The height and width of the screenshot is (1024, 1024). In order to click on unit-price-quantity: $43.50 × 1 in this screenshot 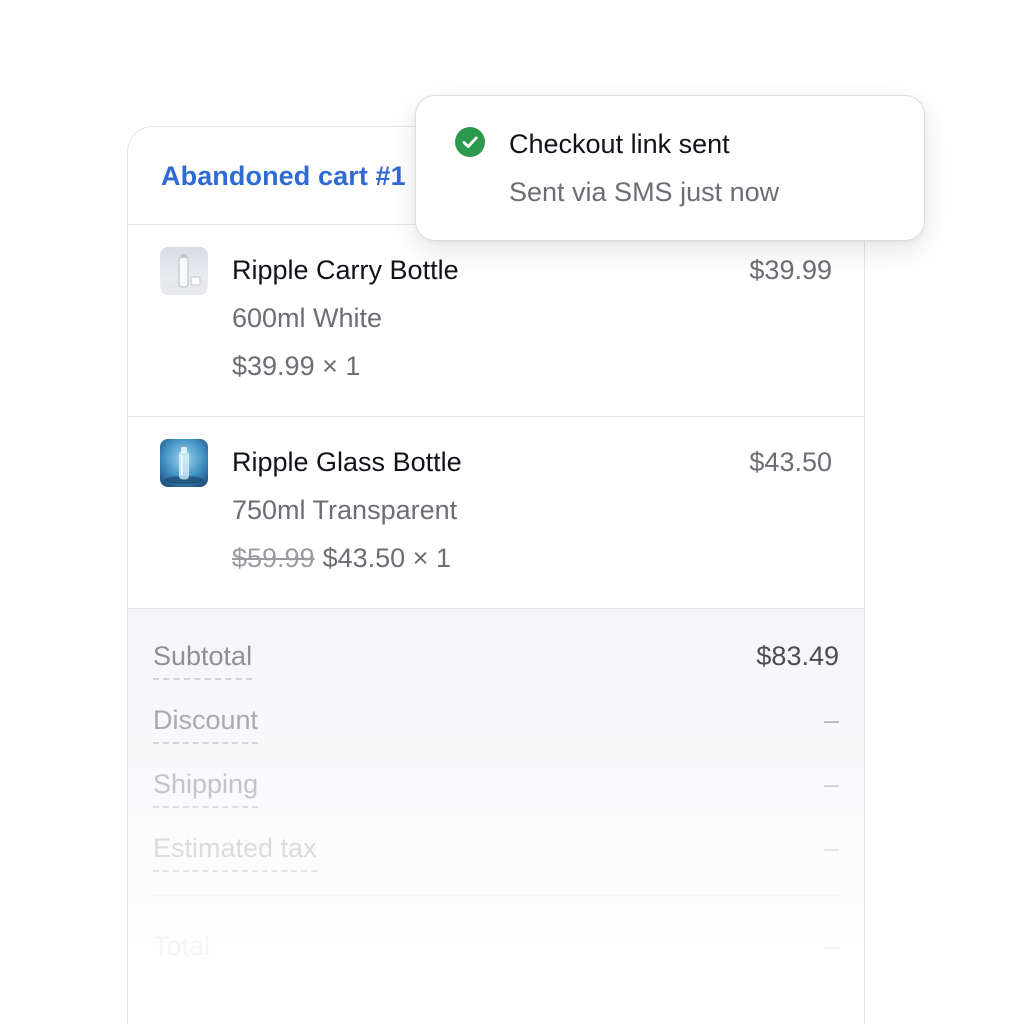, I will do `click(386, 558)`.